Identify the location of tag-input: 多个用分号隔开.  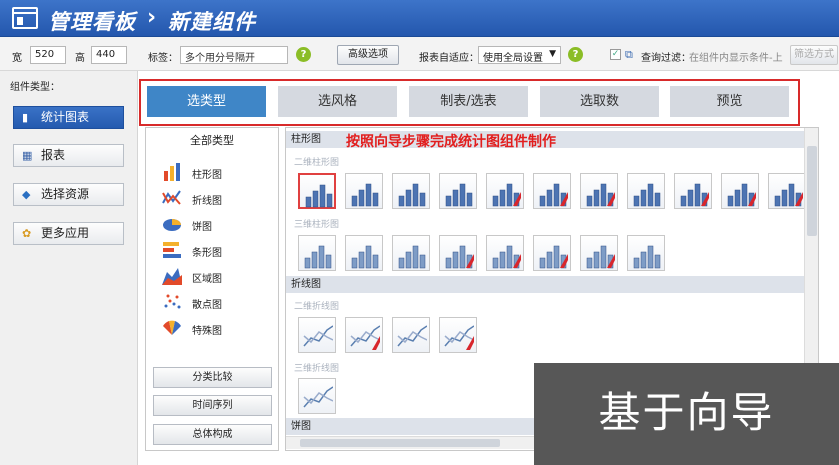
(234, 55).